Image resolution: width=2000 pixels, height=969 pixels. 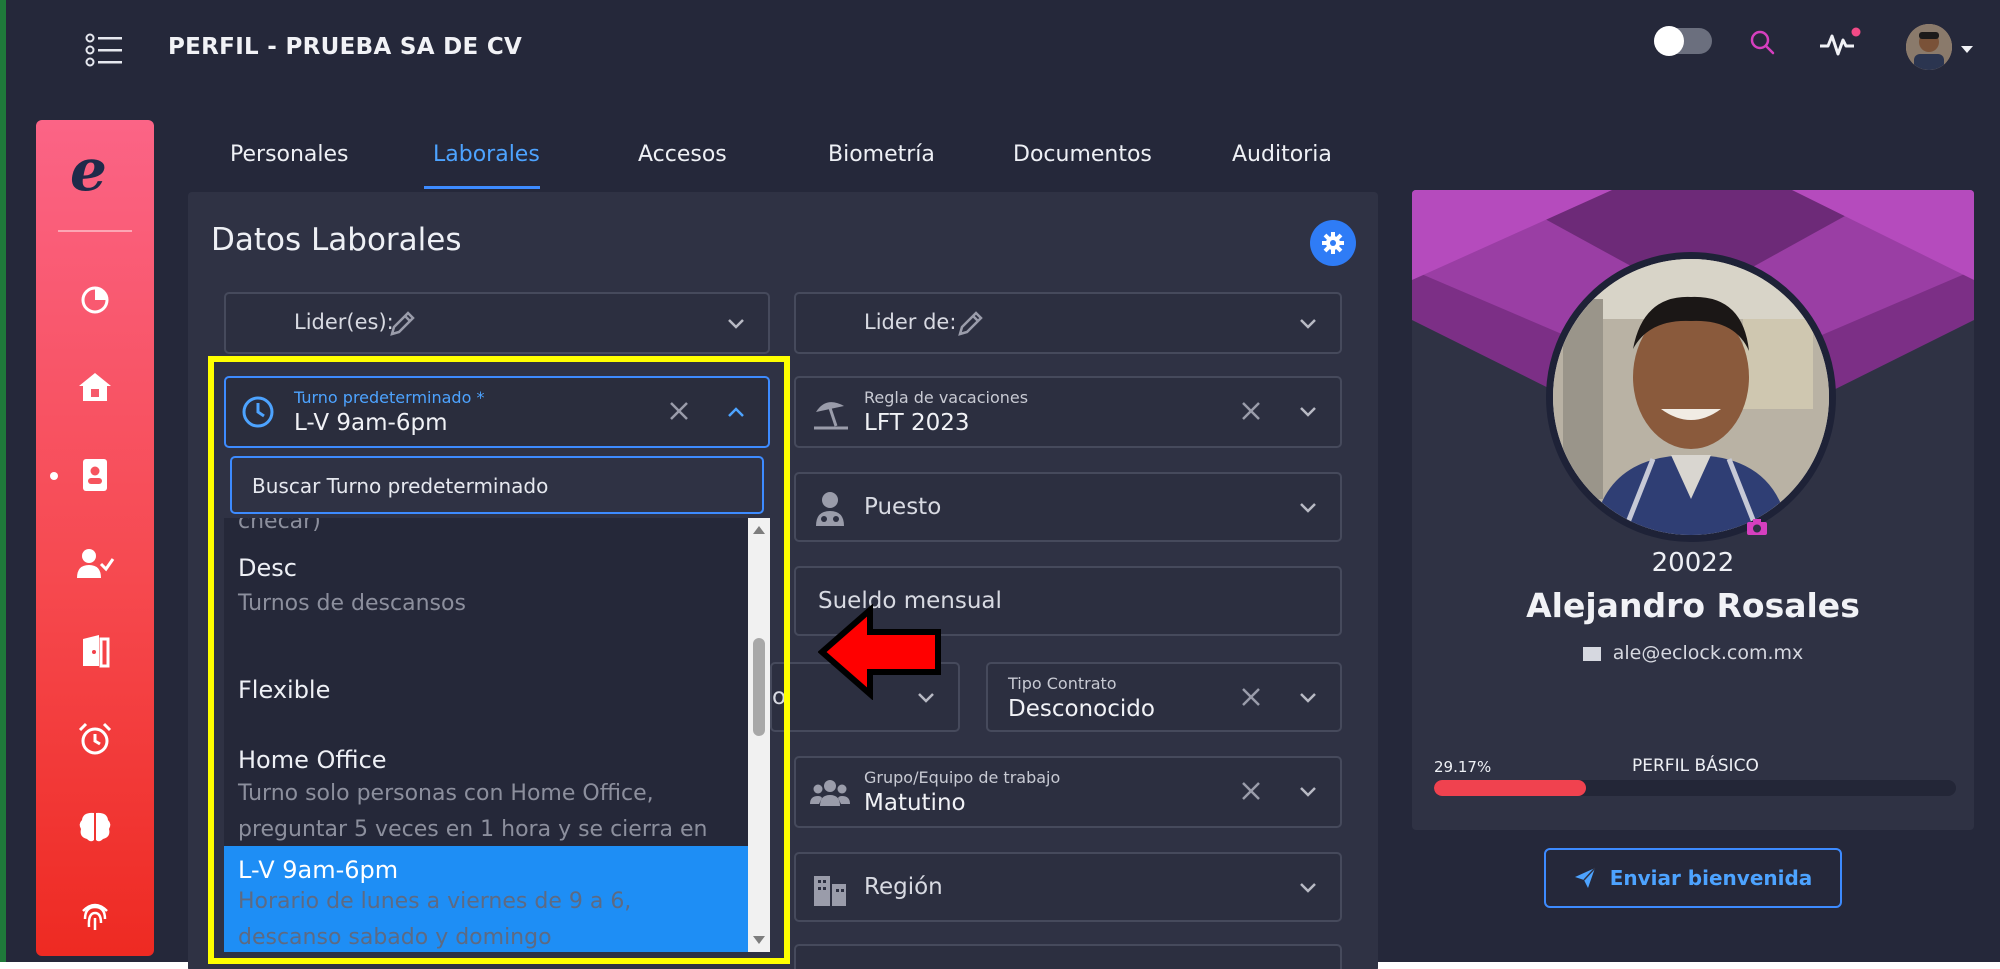 What do you see at coordinates (104, 50) in the screenshot?
I see `menu-list-icon` at bounding box center [104, 50].